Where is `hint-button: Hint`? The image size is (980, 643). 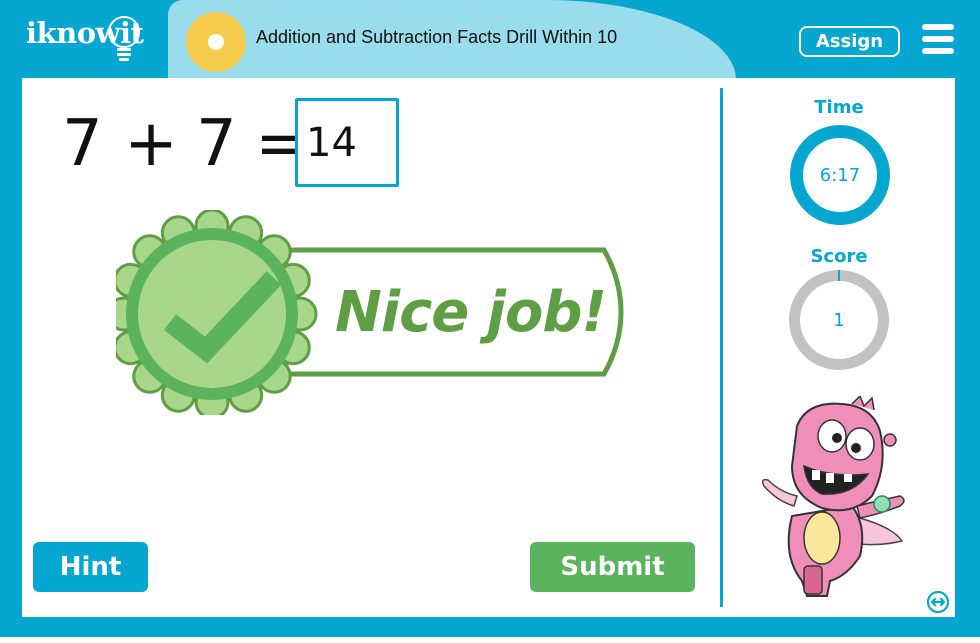 hint-button: Hint is located at coordinates (90, 567).